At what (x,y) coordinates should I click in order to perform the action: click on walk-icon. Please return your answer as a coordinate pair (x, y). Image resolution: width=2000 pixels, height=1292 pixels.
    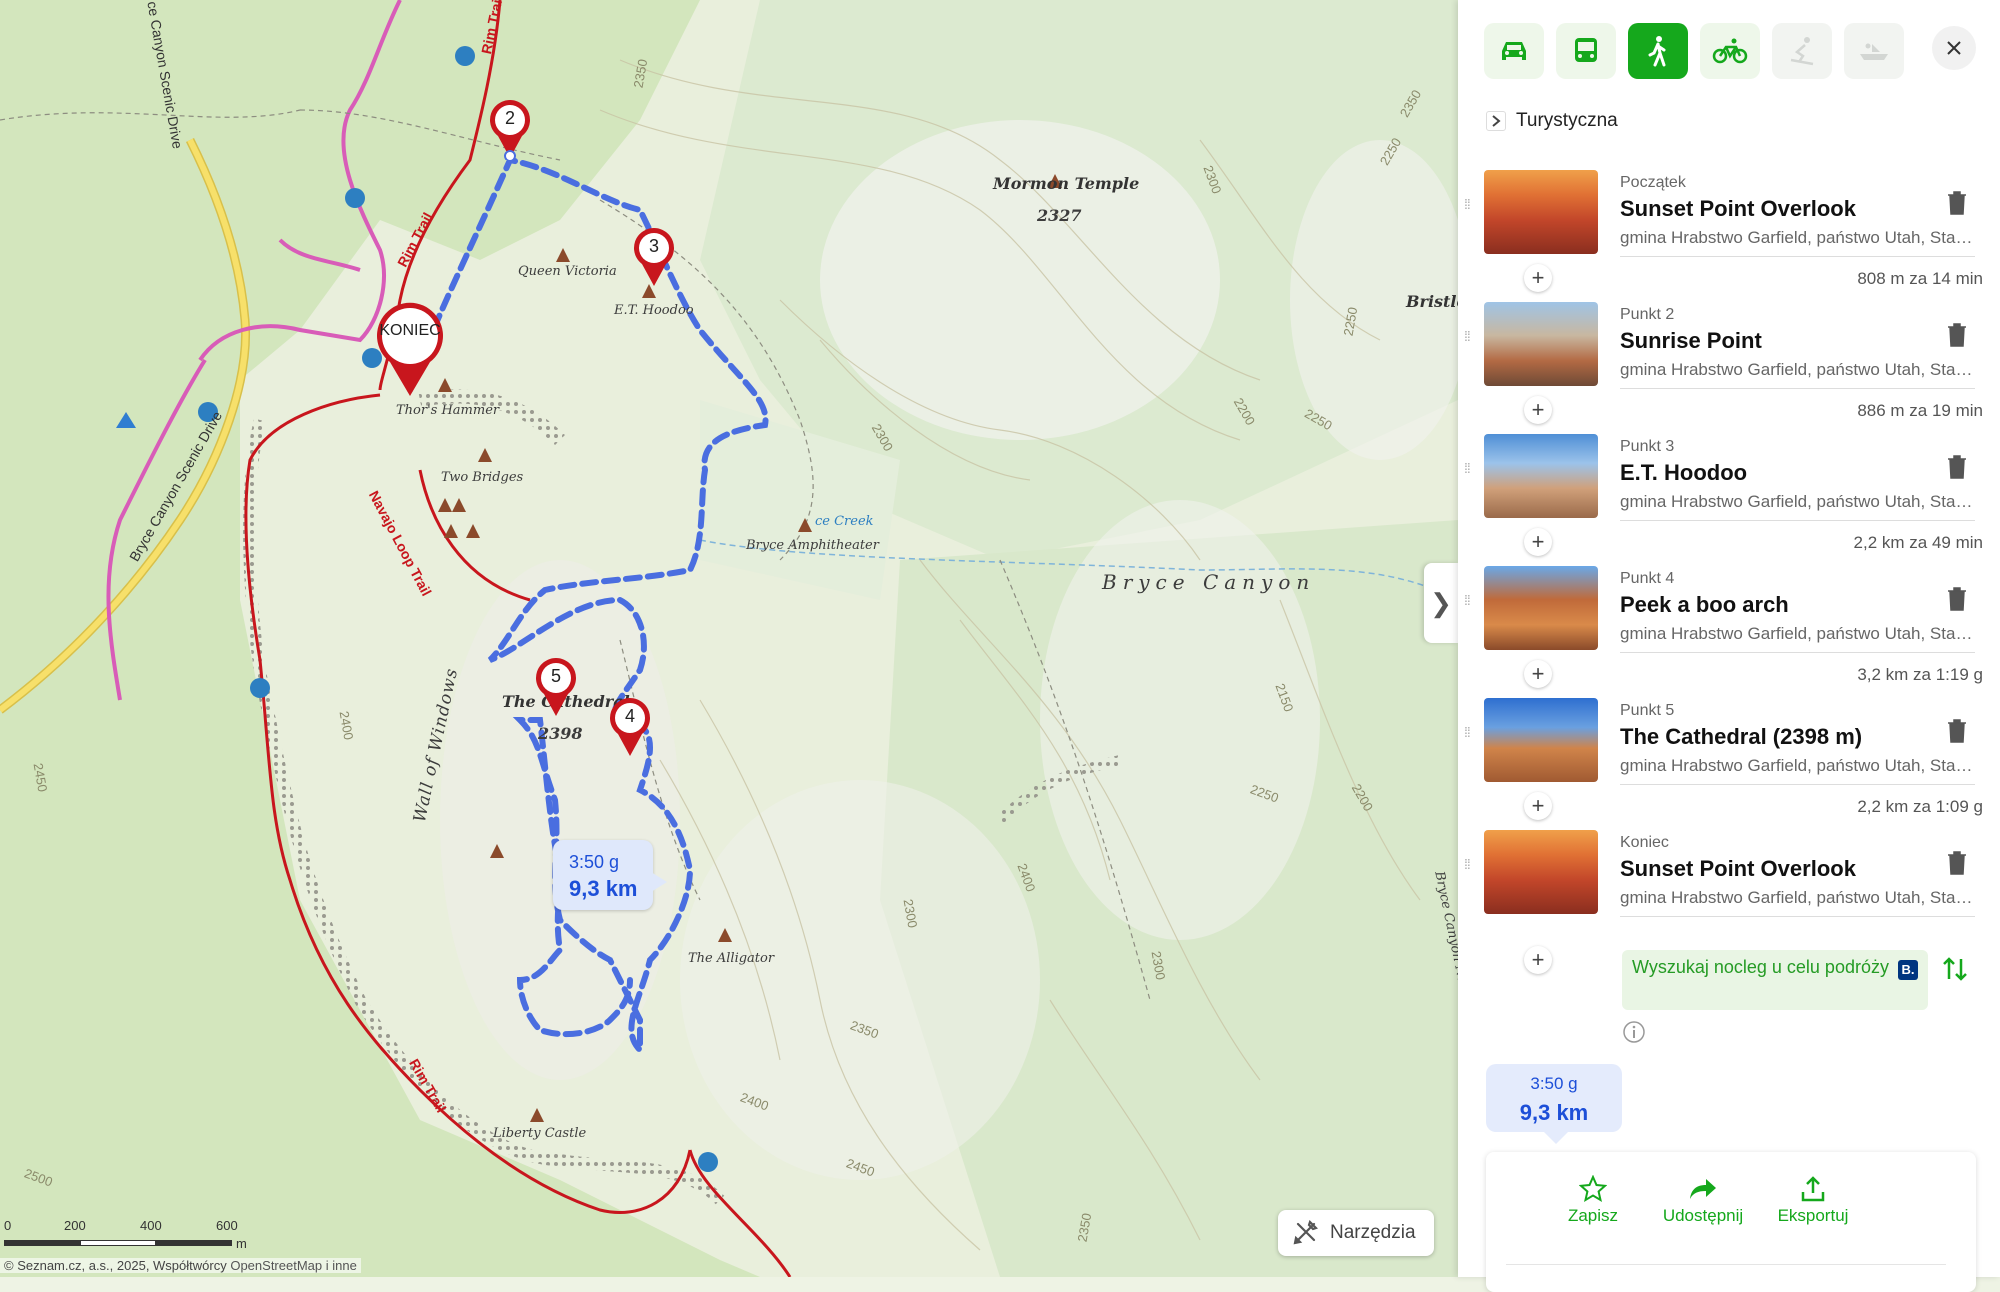
    Looking at the image, I should click on (1657, 51).